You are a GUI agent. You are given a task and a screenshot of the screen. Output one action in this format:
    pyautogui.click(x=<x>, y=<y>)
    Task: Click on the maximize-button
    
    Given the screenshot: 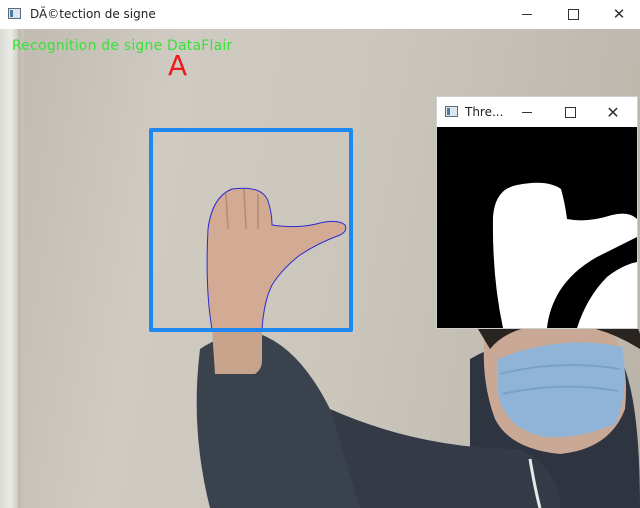 What is the action you would take?
    pyautogui.click(x=573, y=14)
    